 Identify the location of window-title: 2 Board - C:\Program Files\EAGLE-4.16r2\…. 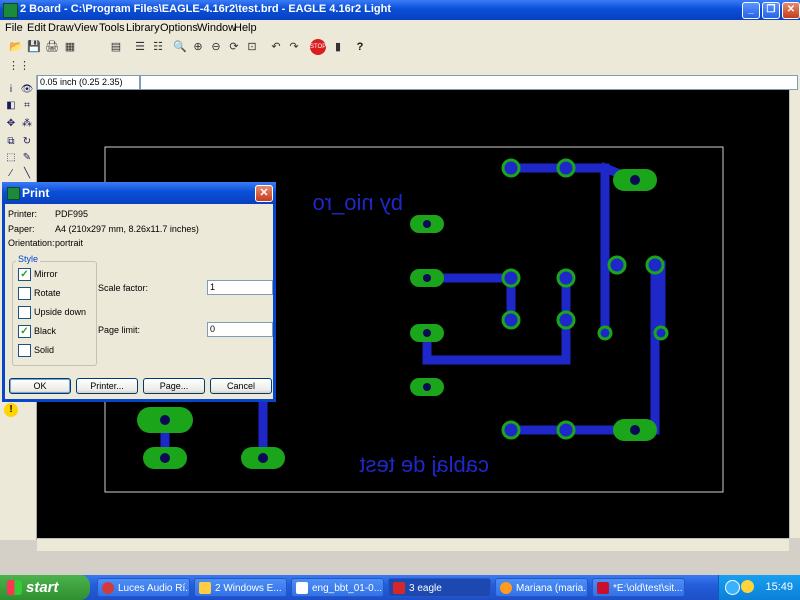
(206, 9).